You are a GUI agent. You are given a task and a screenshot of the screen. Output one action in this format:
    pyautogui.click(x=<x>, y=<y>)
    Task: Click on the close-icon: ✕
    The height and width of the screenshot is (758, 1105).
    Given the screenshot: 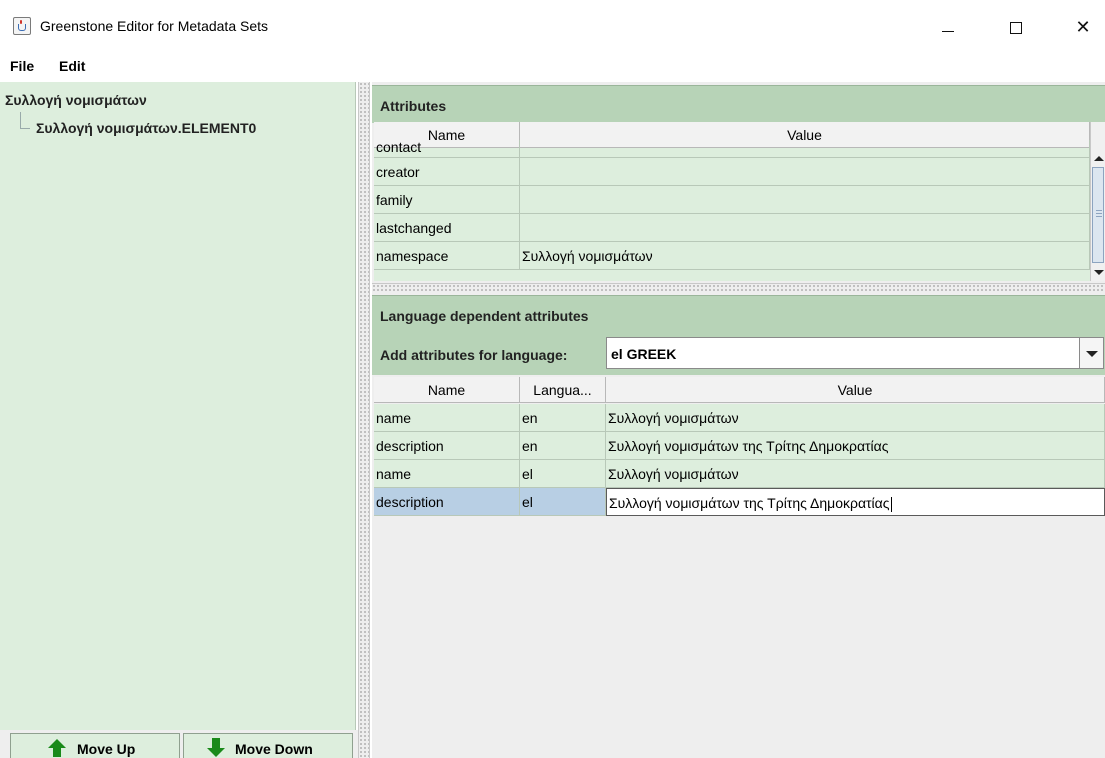 What is the action you would take?
    pyautogui.click(x=1083, y=27)
    